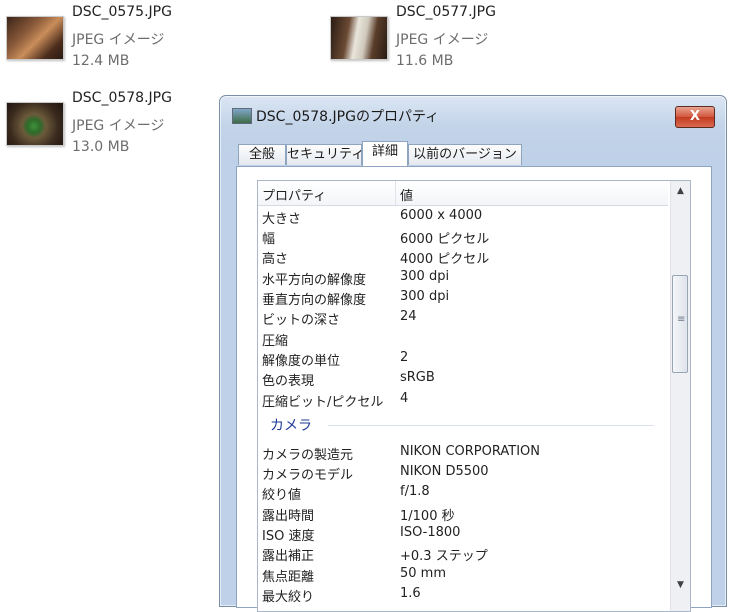 This screenshot has height=612, width=750. Describe the element at coordinates (463, 359) in the screenshot. I see `property-row: 解像度の単位 2` at that location.